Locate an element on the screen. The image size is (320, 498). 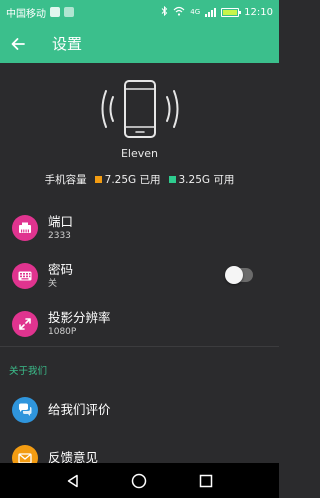
status-right: 4G 12:10 is located at coordinates (217, 12).